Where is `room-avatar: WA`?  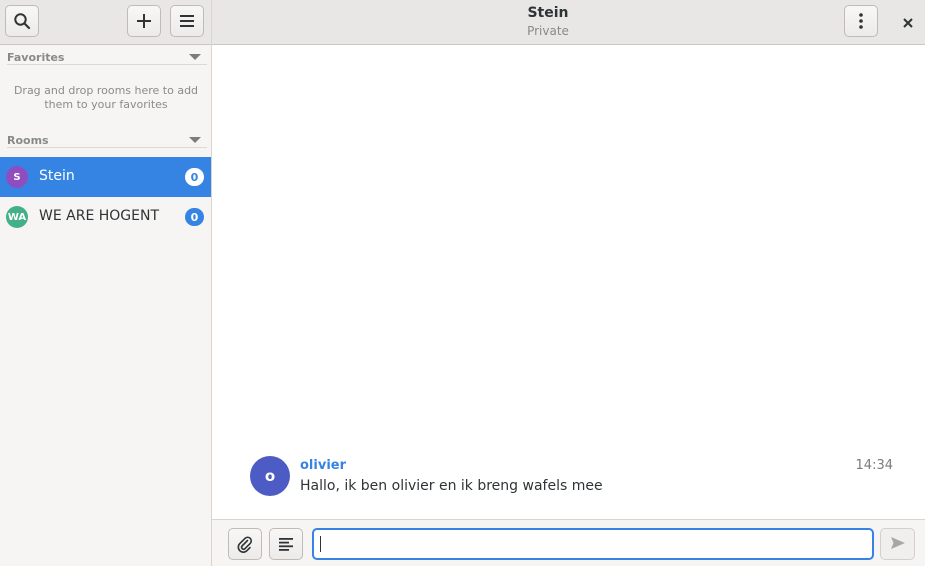 room-avatar: WA is located at coordinates (17, 217).